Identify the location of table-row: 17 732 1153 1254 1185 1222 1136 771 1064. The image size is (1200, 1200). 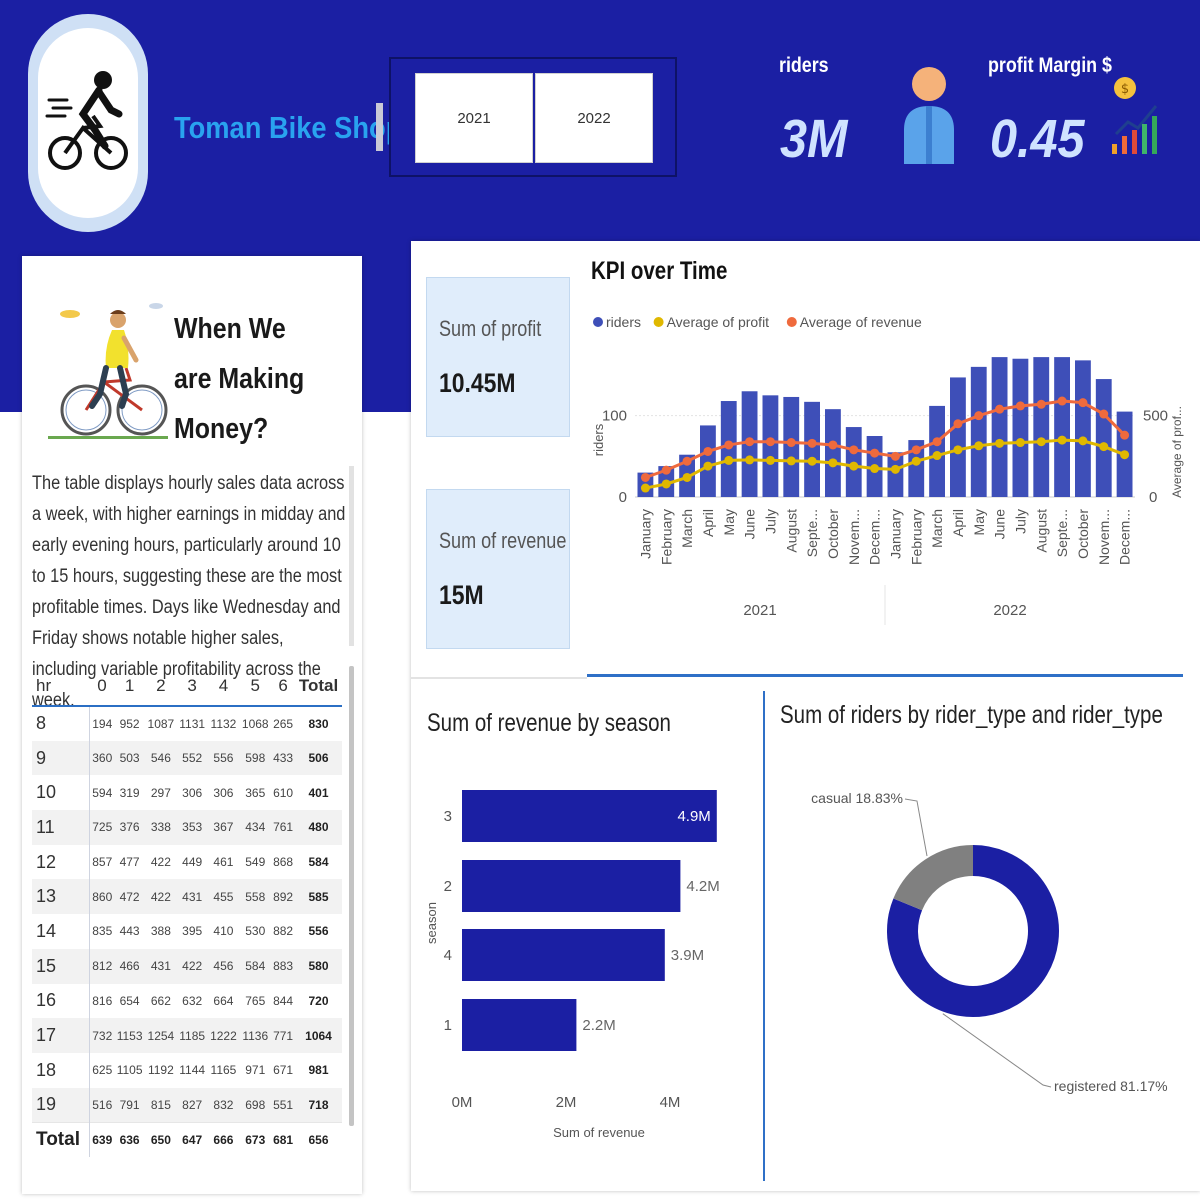
(187, 1035).